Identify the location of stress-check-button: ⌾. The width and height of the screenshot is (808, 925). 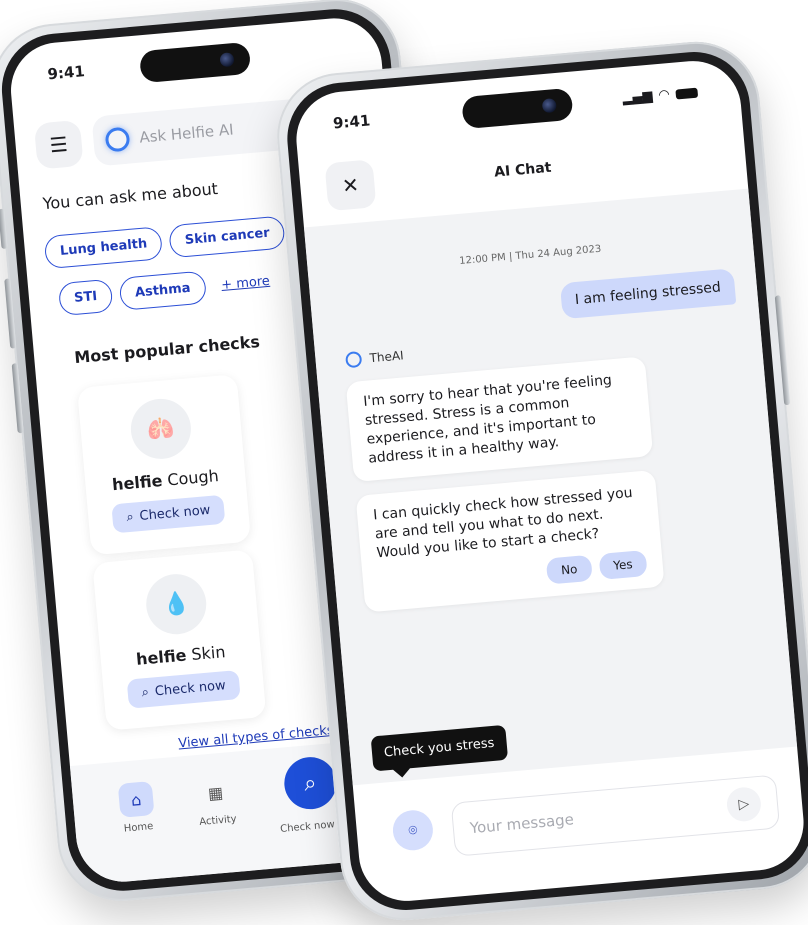
(413, 830).